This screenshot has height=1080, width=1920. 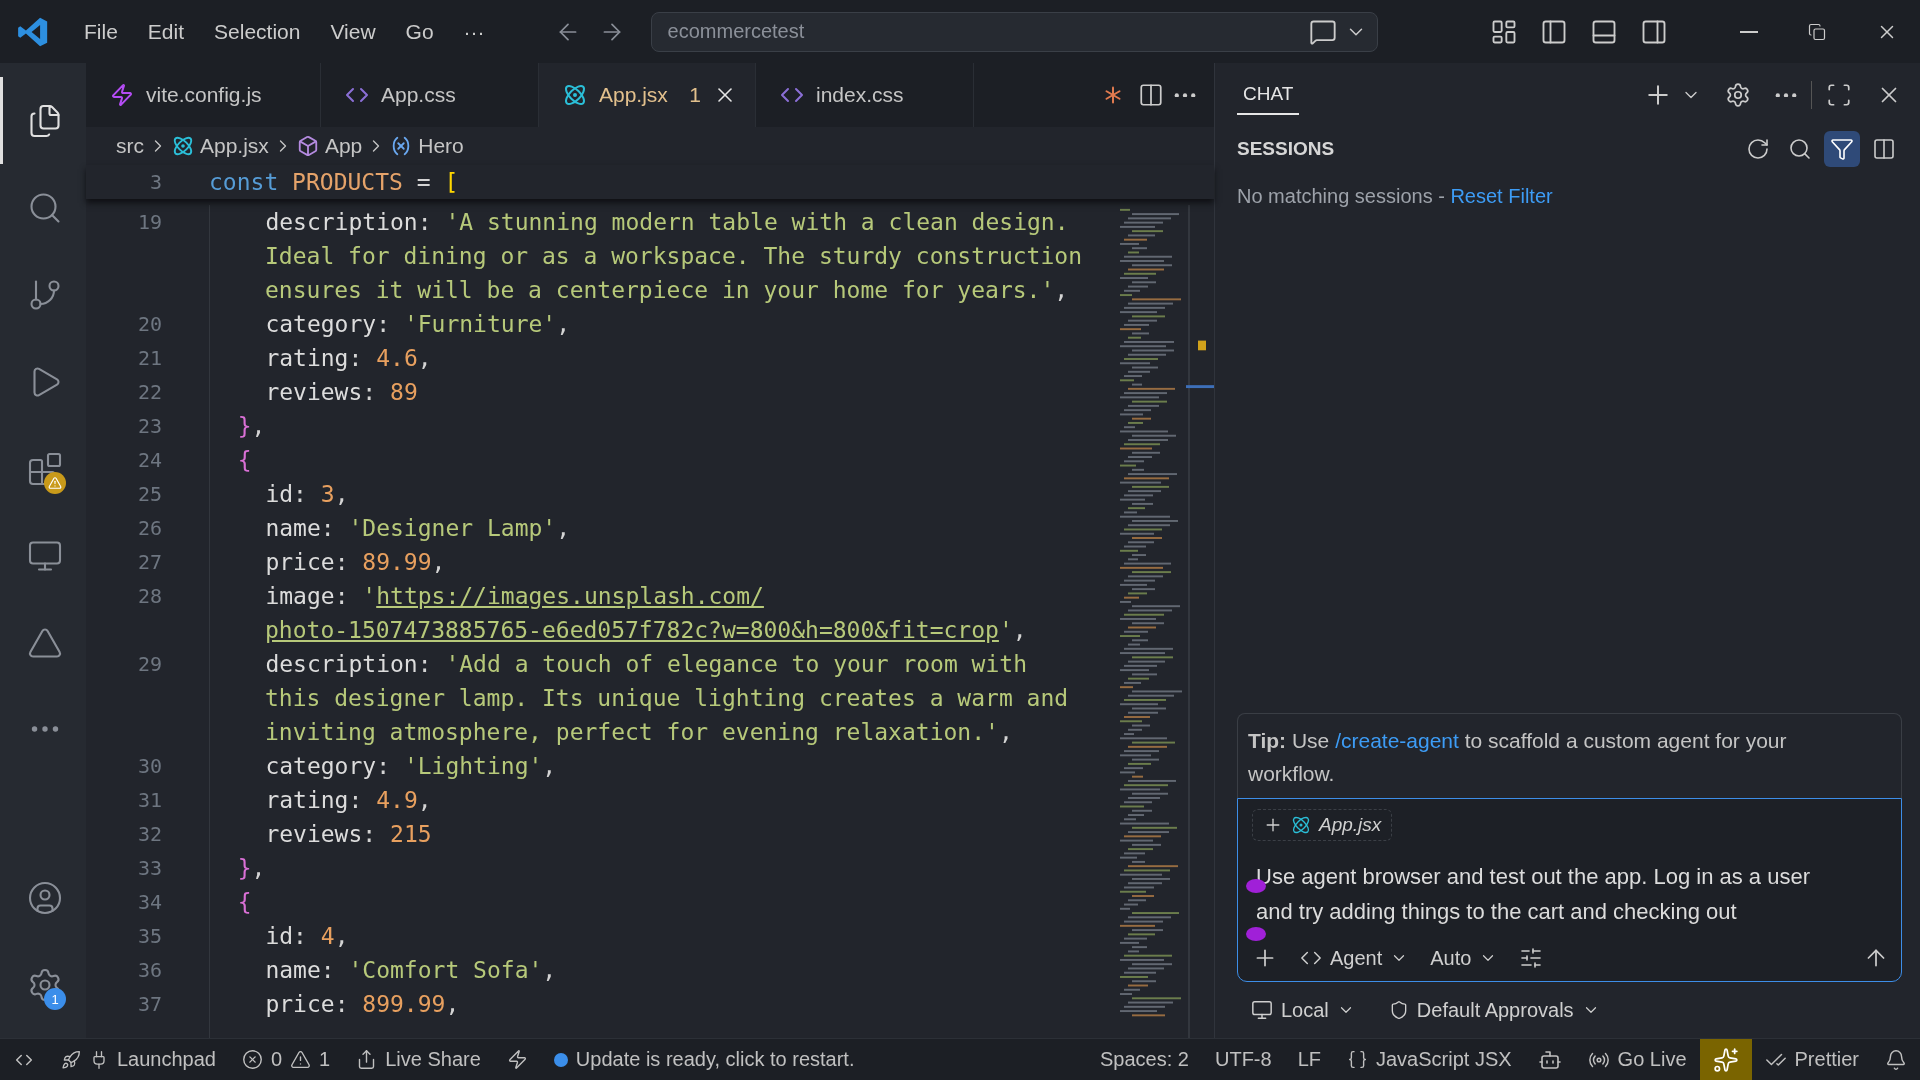 What do you see at coordinates (517, 1059) in the screenshot?
I see `lightning-icon` at bounding box center [517, 1059].